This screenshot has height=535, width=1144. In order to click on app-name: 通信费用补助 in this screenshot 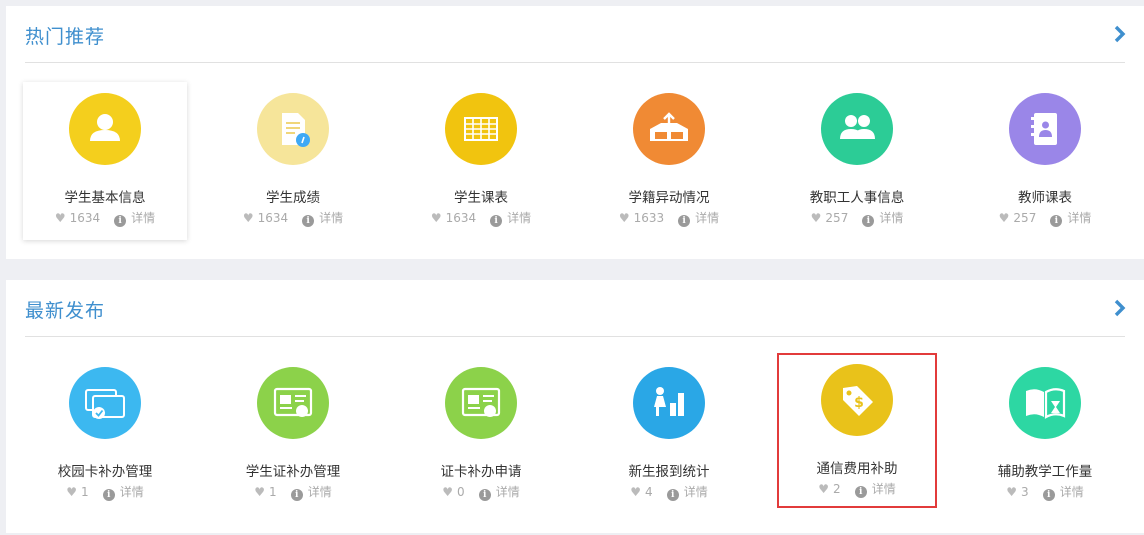, I will do `click(857, 469)`.